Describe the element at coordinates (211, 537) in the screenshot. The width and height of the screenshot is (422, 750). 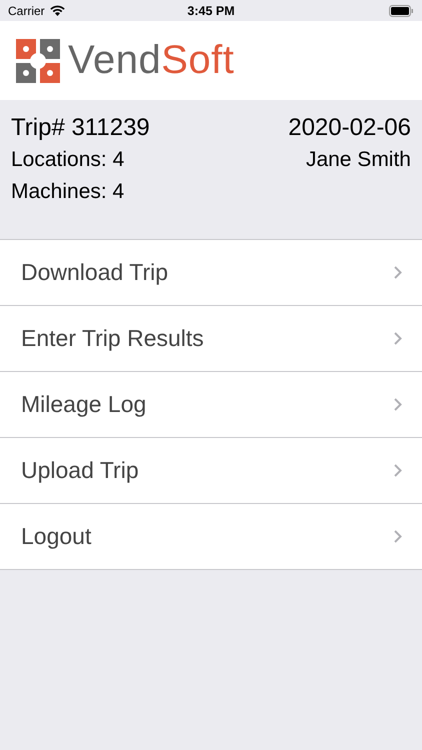
I see `menu-item: Logout` at that location.